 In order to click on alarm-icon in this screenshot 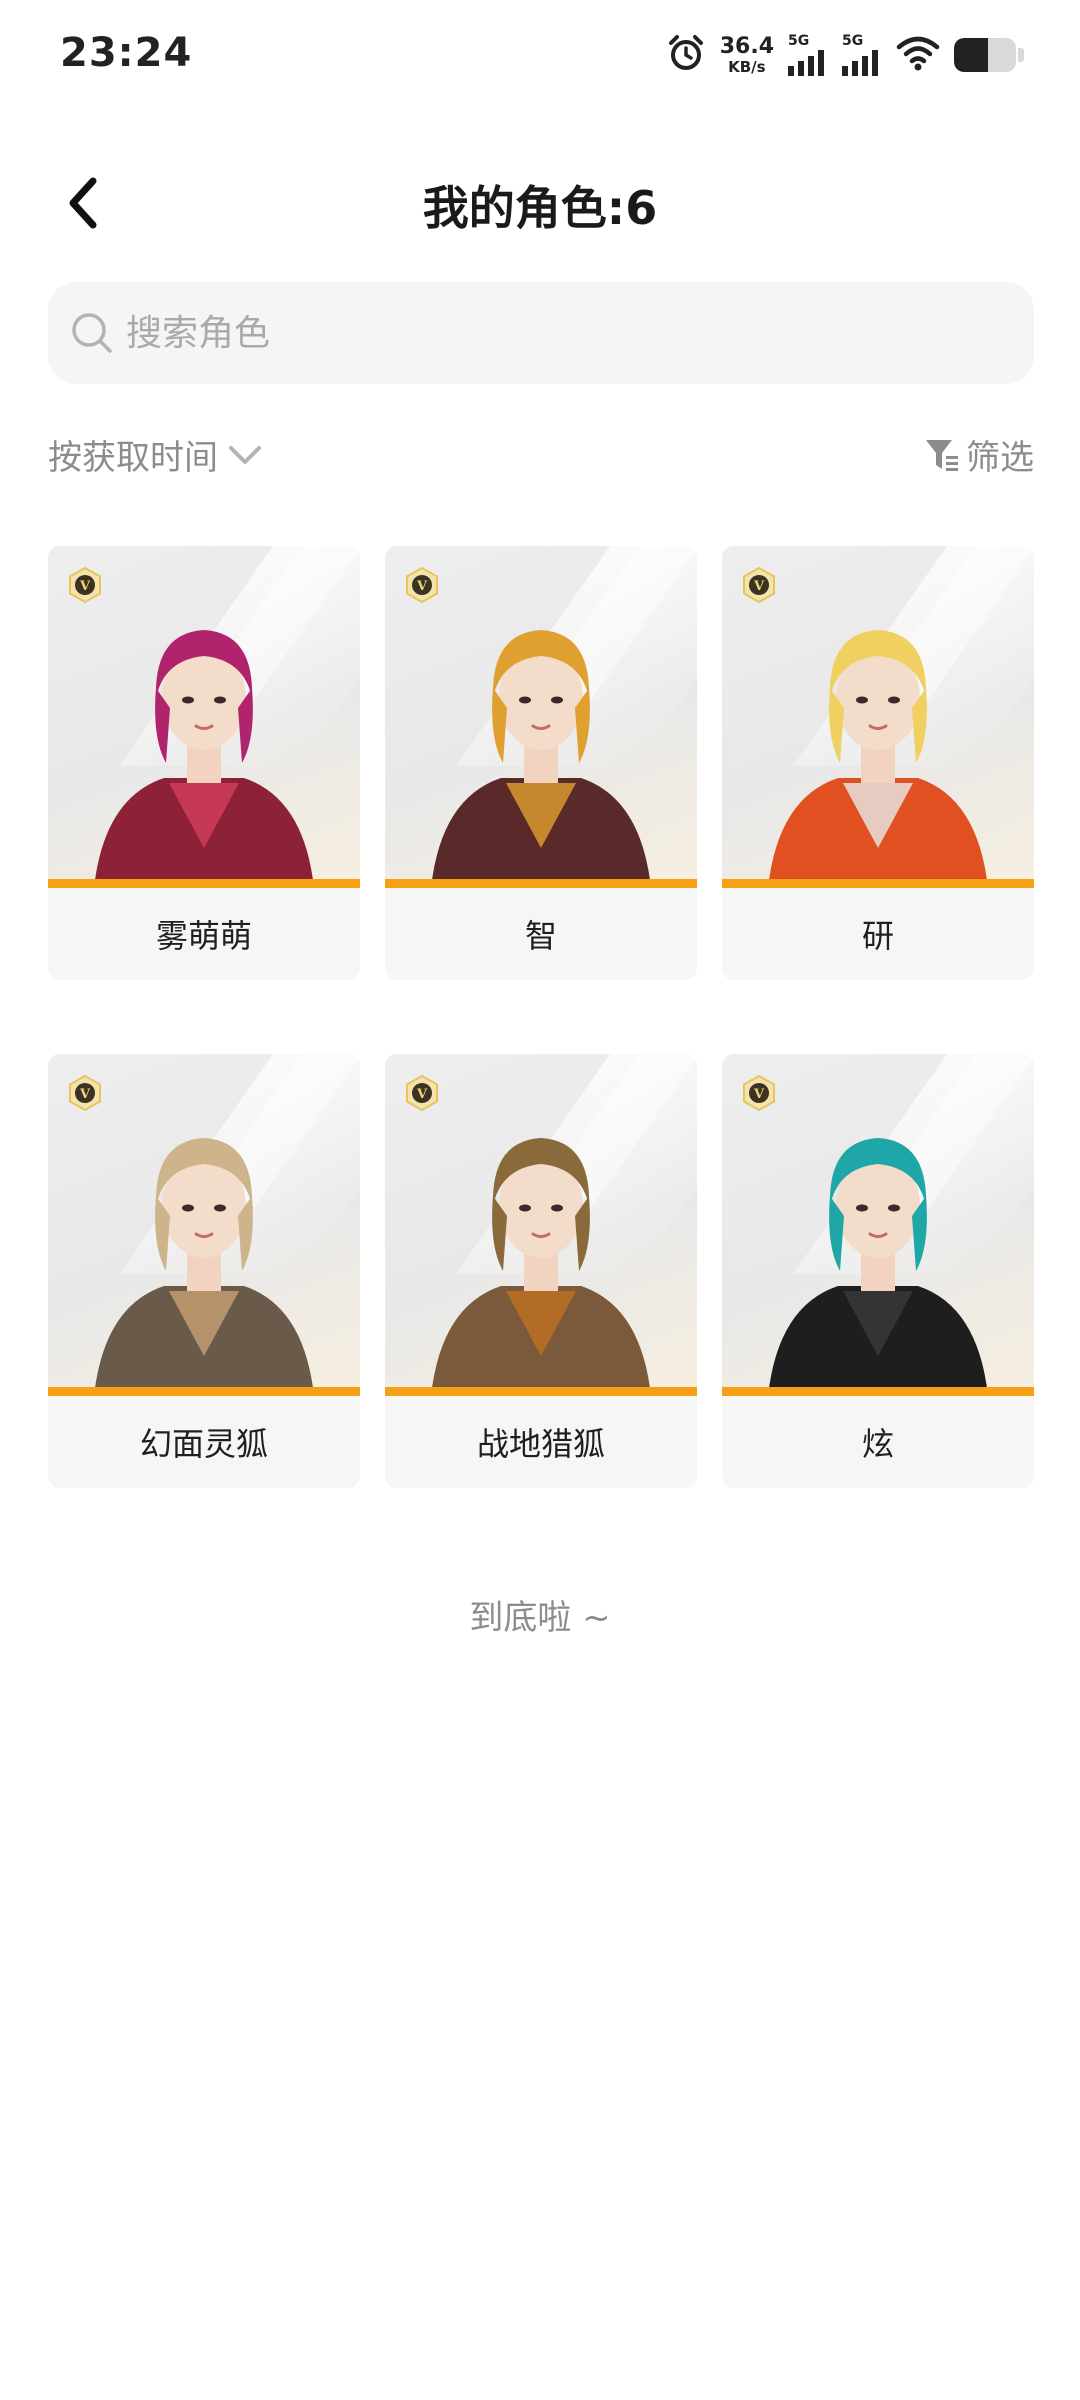, I will do `click(686, 55)`.